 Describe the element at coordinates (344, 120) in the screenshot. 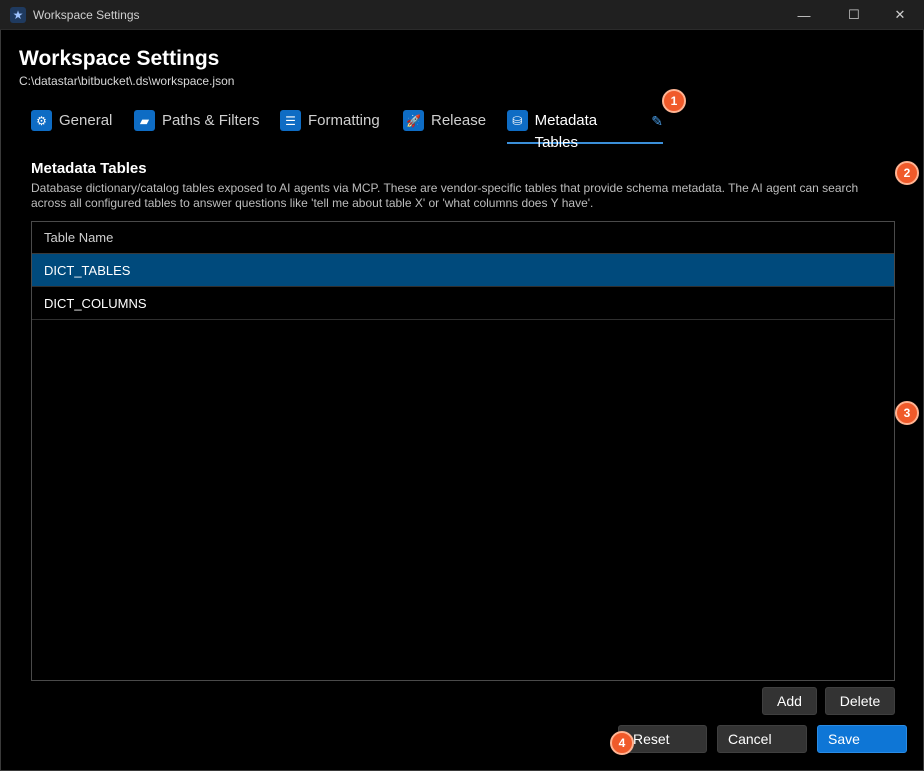

I see `tab-label: Formatting` at that location.